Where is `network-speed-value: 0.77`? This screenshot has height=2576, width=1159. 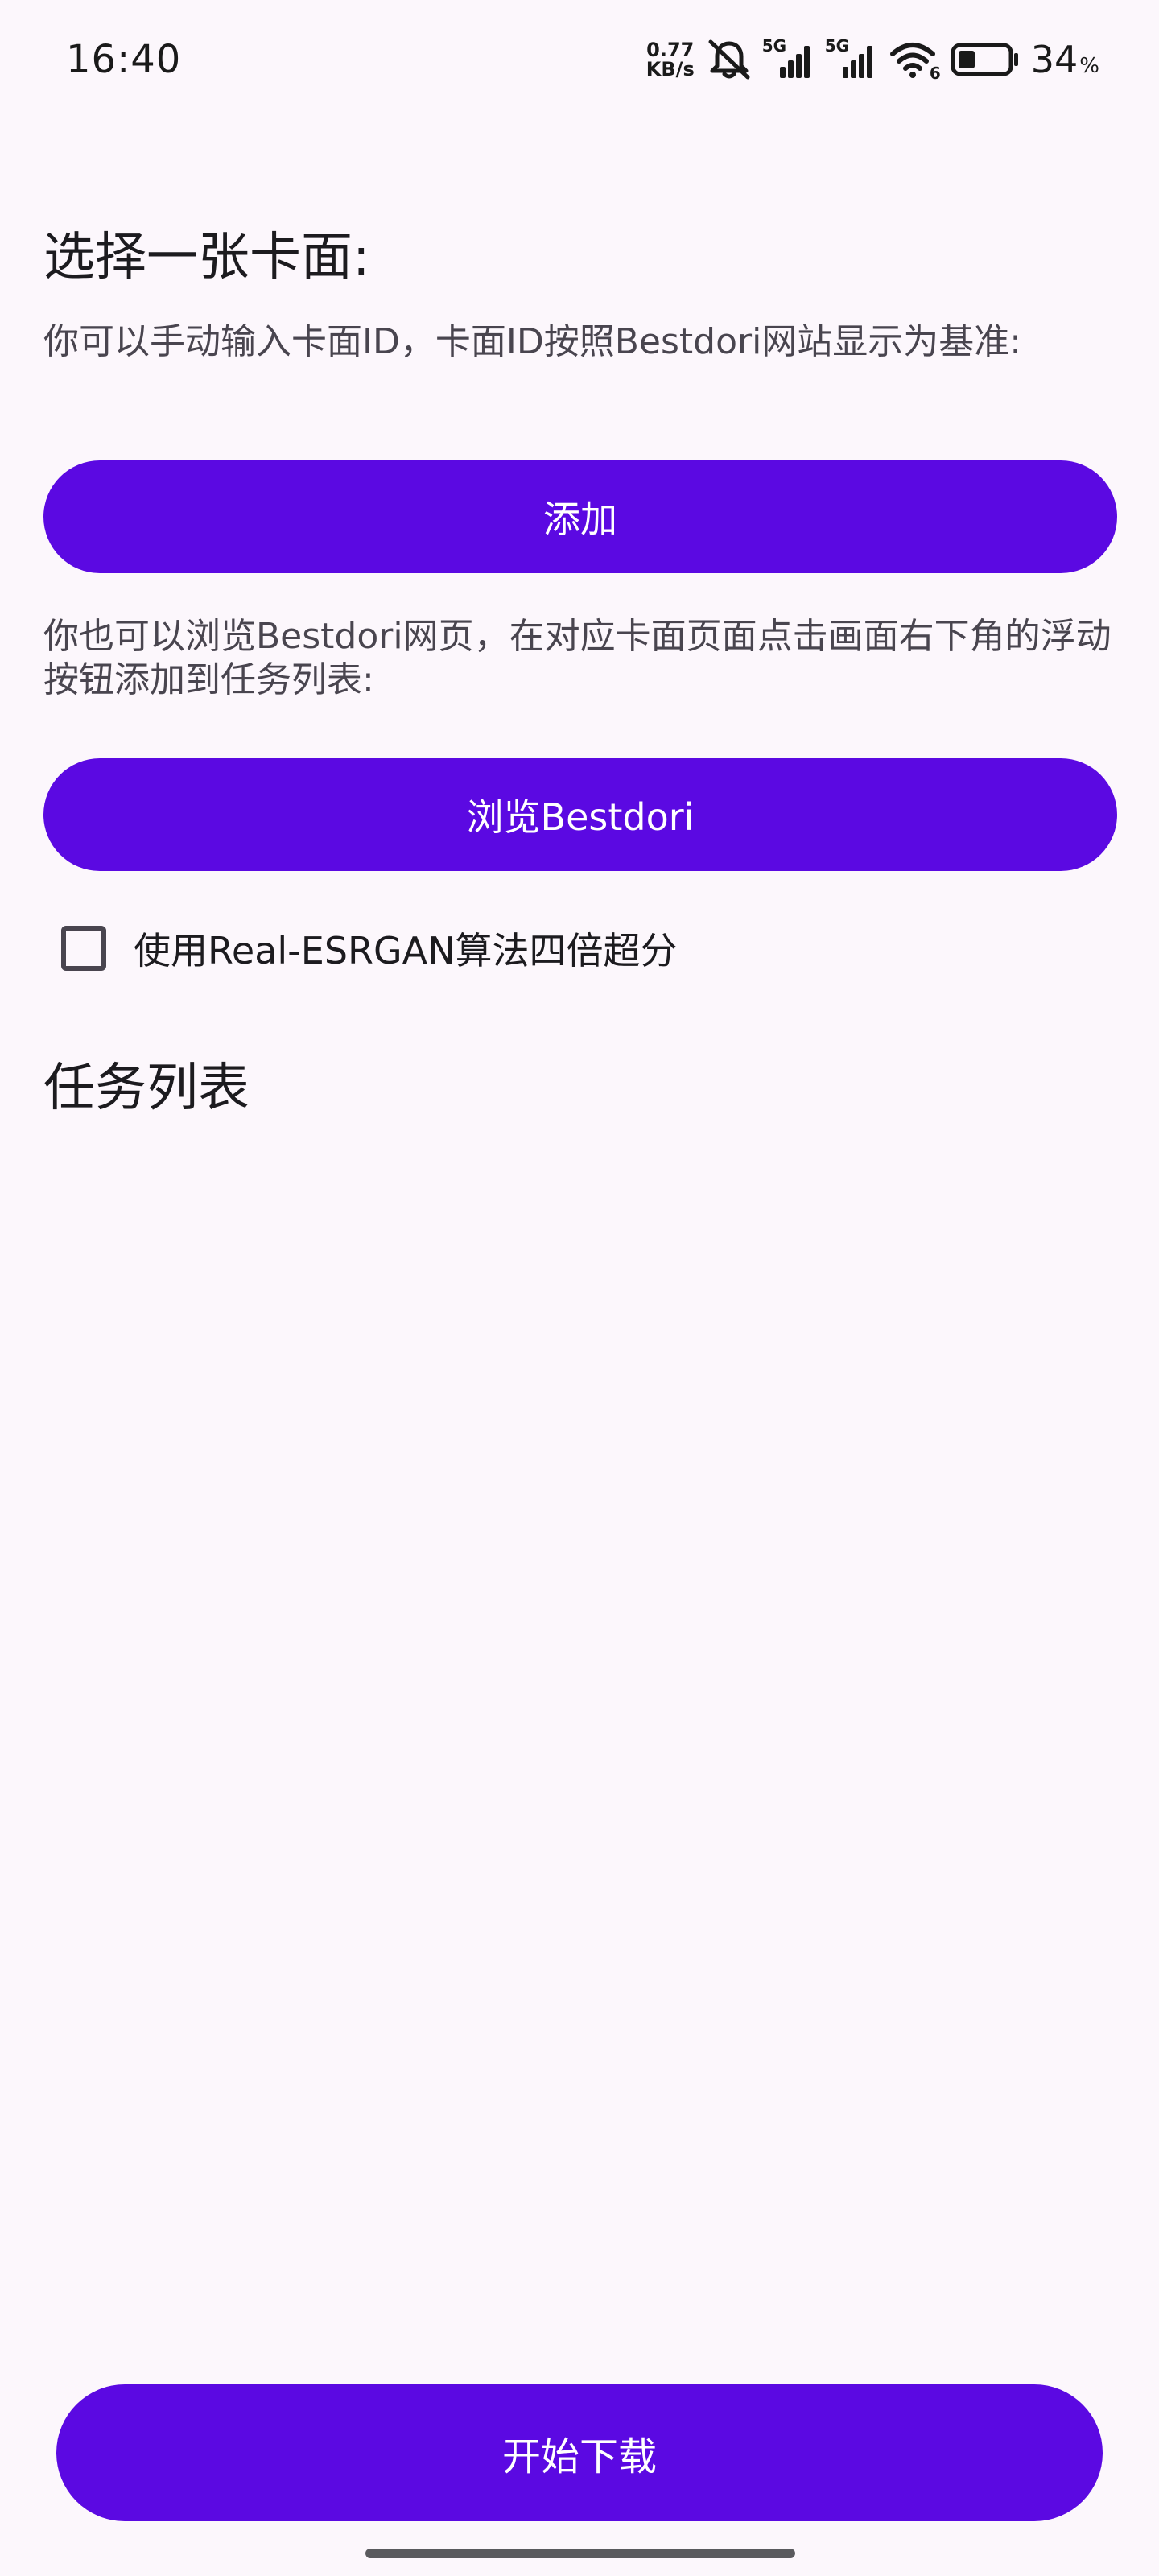 network-speed-value: 0.77 is located at coordinates (670, 50).